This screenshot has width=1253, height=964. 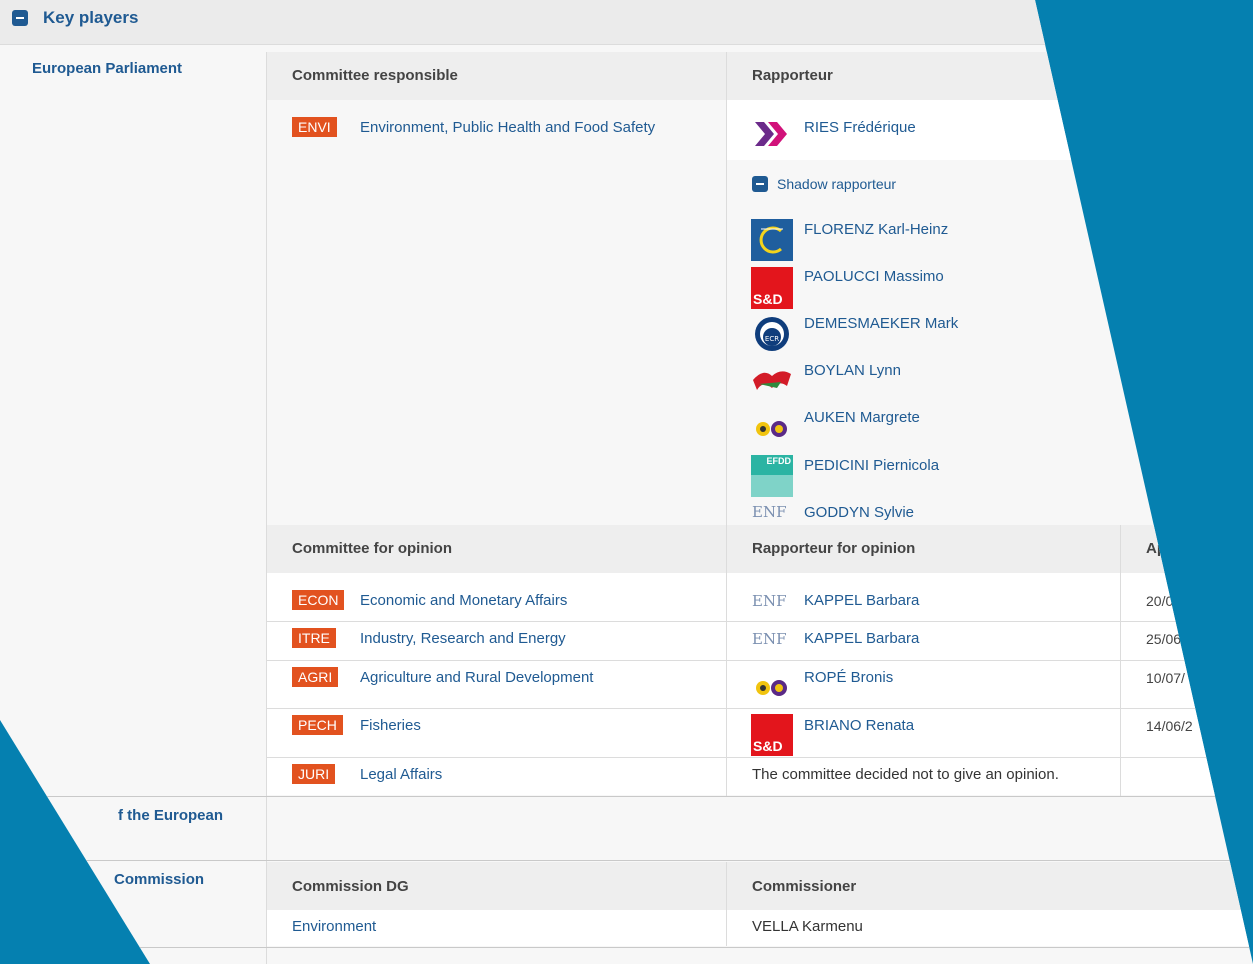 What do you see at coordinates (772, 476) in the screenshot?
I see `efdd-icon: EFDD` at bounding box center [772, 476].